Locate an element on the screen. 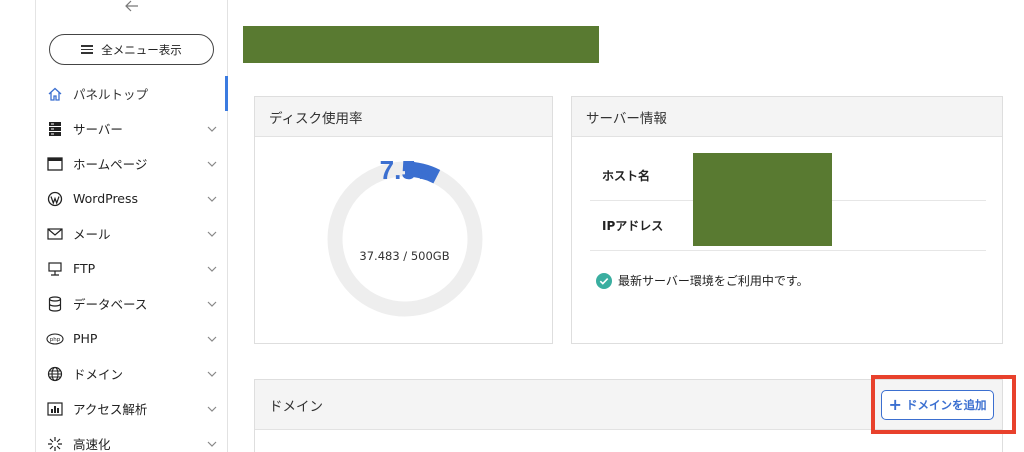 This screenshot has height=452, width=1024. sidebar-item-label: PHP is located at coordinates (85, 338).